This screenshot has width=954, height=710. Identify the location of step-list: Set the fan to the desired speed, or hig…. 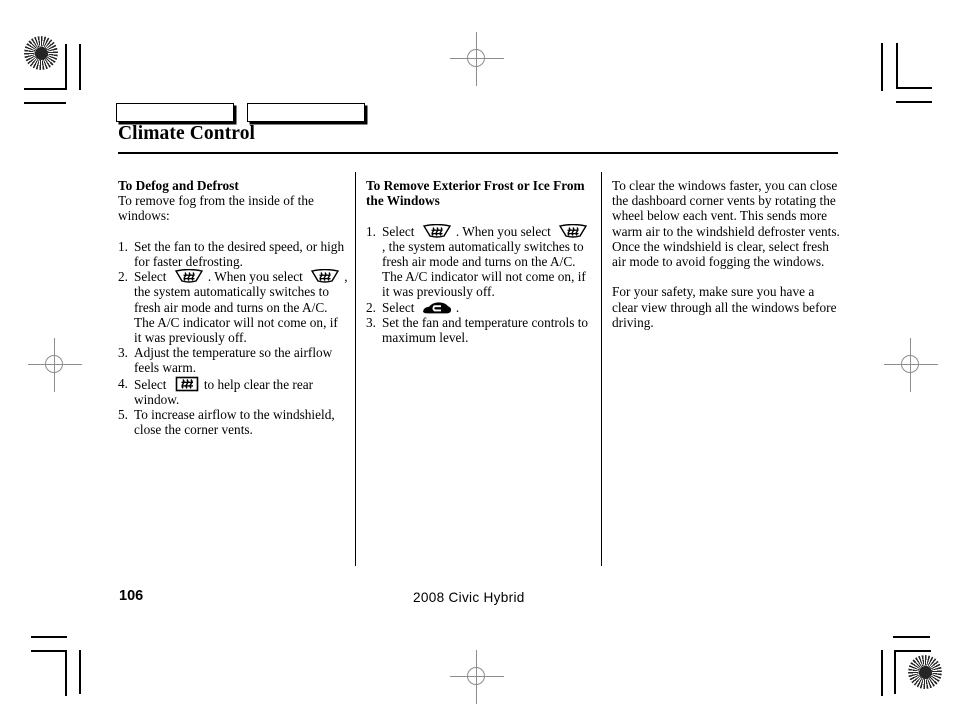
(233, 338).